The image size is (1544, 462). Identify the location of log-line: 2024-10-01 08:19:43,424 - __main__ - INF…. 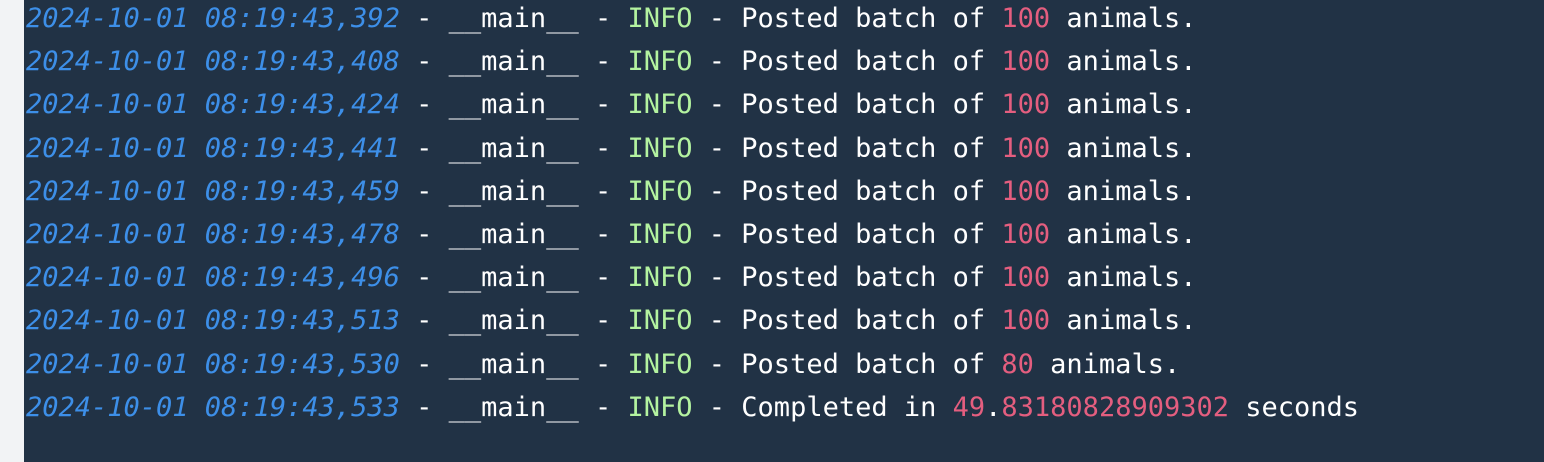
(692, 104).